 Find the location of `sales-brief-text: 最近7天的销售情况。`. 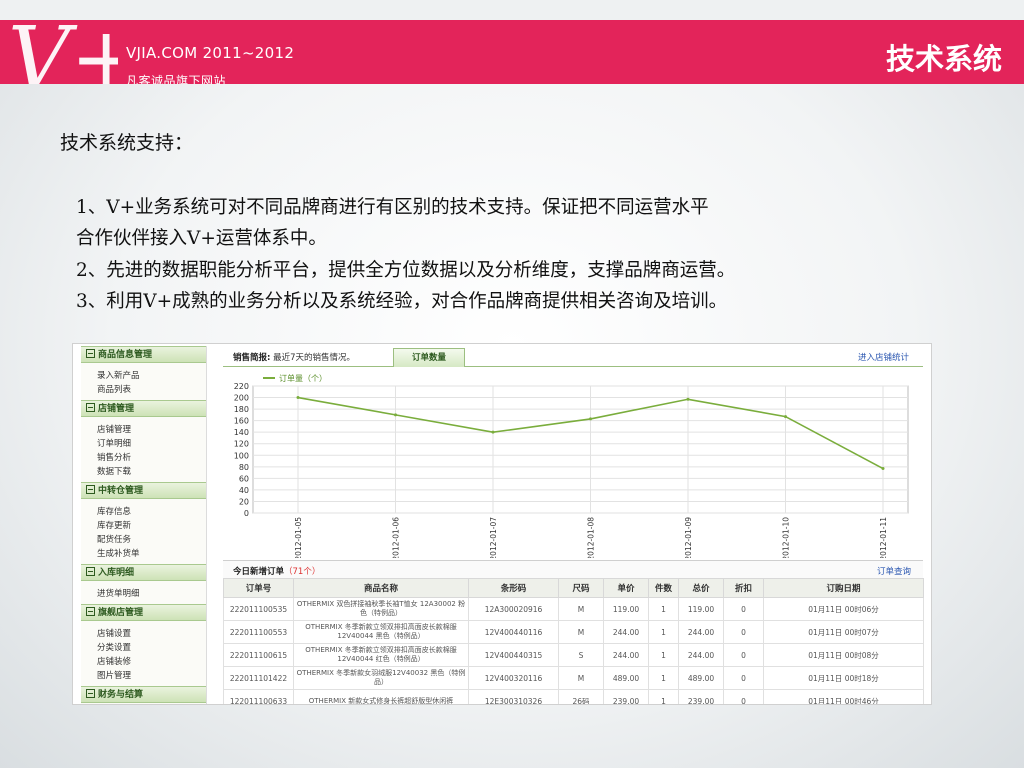

sales-brief-text: 最近7天的销售情况。 is located at coordinates (314, 358).